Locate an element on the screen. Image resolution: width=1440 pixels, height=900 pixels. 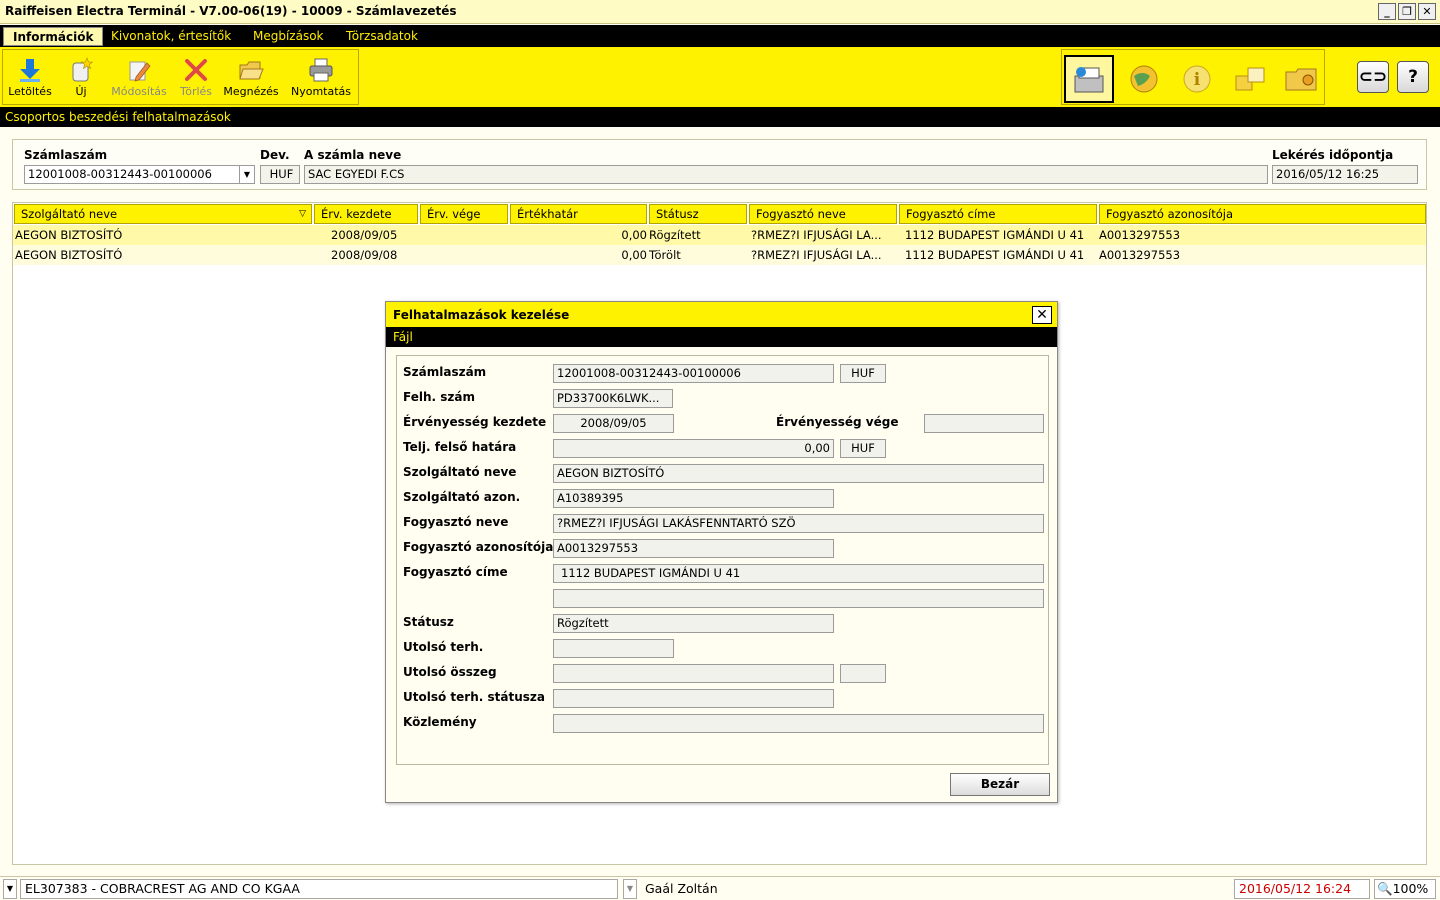
field-consumer-id: A0013297553 is located at coordinates (693, 548).